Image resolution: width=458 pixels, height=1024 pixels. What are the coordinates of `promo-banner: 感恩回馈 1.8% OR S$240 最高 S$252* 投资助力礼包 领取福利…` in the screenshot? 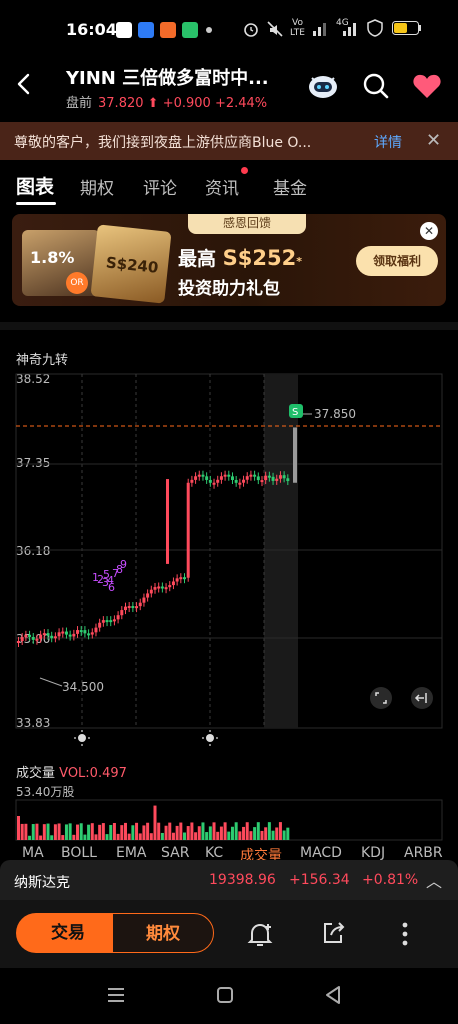 It's located at (229, 260).